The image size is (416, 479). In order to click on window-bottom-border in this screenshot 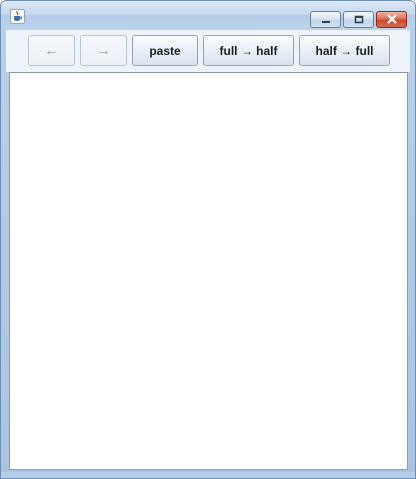, I will do `click(208, 475)`.